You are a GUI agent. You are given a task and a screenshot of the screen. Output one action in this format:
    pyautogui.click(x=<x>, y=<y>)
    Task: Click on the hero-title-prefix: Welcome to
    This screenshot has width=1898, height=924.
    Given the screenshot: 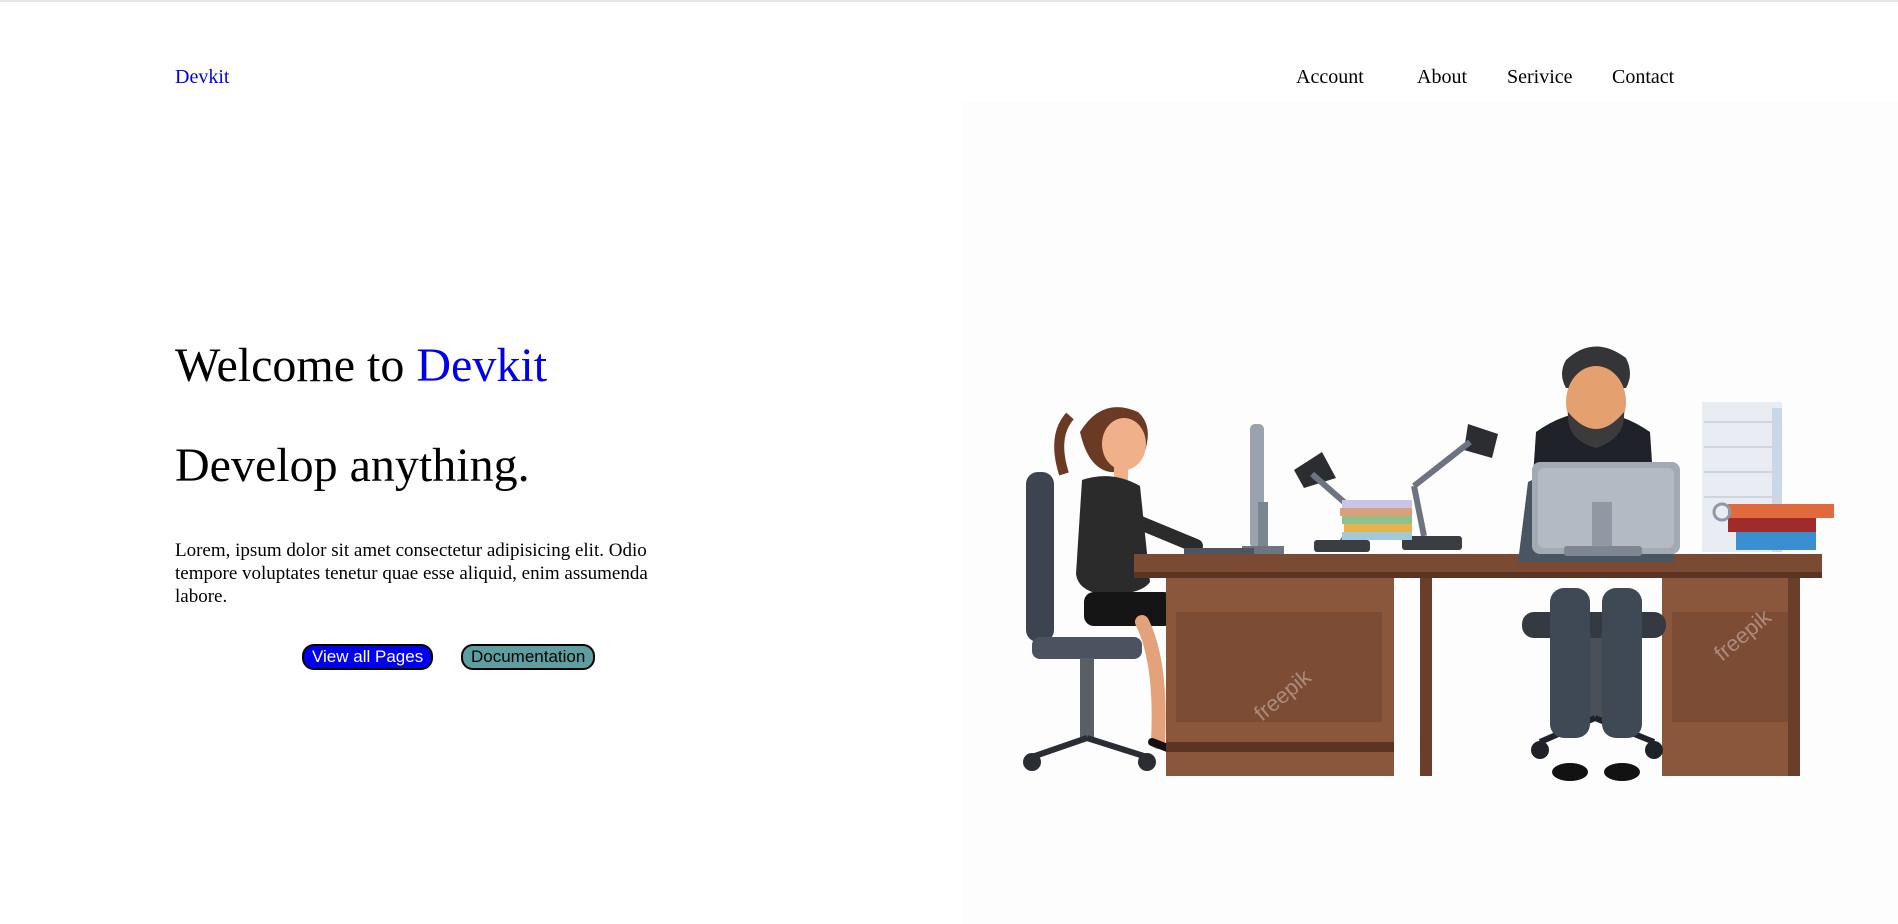 What is the action you would take?
    pyautogui.click(x=296, y=365)
    